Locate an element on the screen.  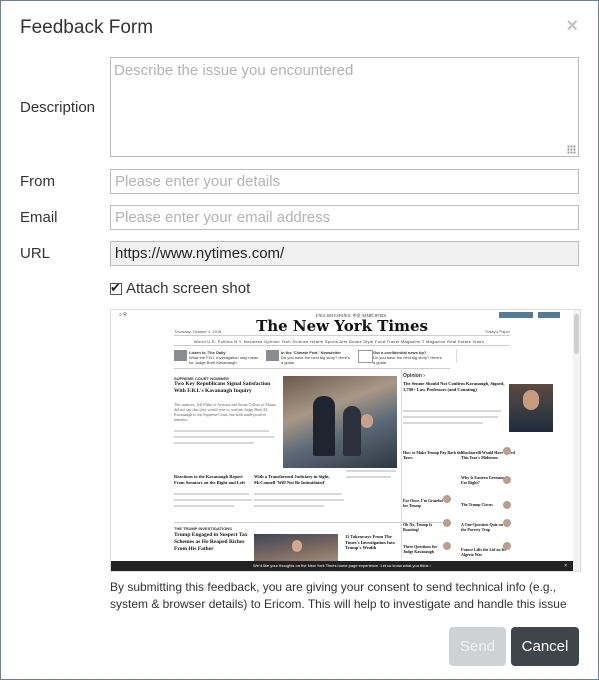
send-button: Send is located at coordinates (477, 646).